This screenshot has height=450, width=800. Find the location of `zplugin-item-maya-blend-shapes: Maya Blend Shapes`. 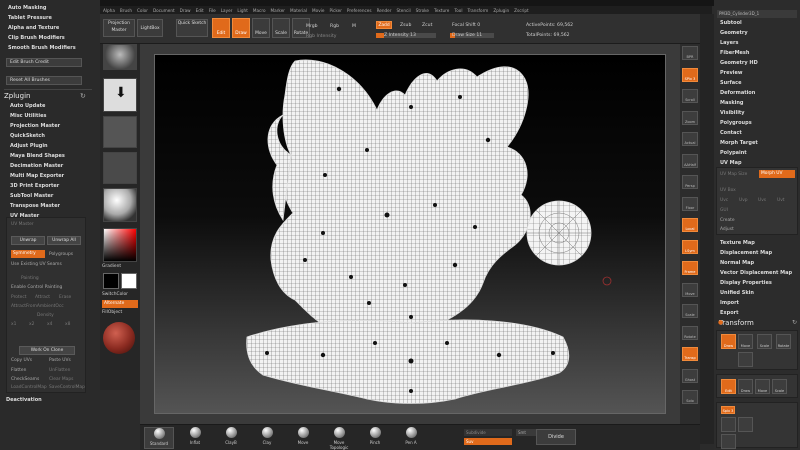

zplugin-item-maya-blend-shapes: Maya Blend Shapes is located at coordinates (53, 156).